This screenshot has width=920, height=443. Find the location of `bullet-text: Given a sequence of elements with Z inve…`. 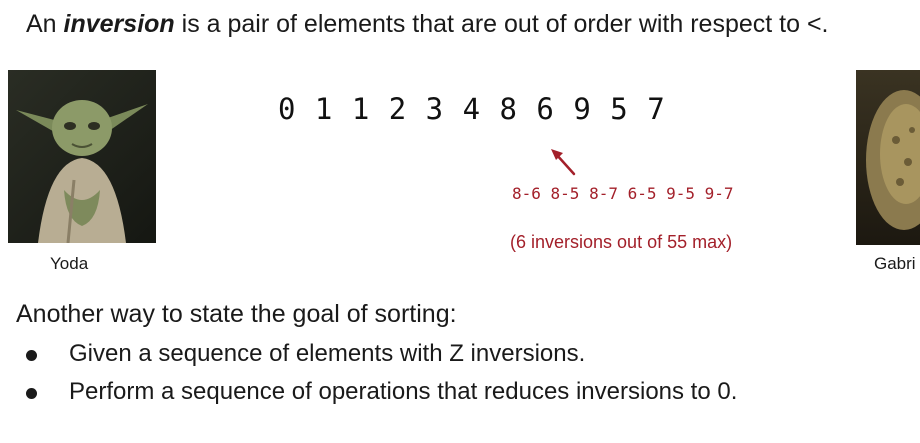

bullet-text: Given a sequence of elements with Z inve… is located at coordinates (327, 353).